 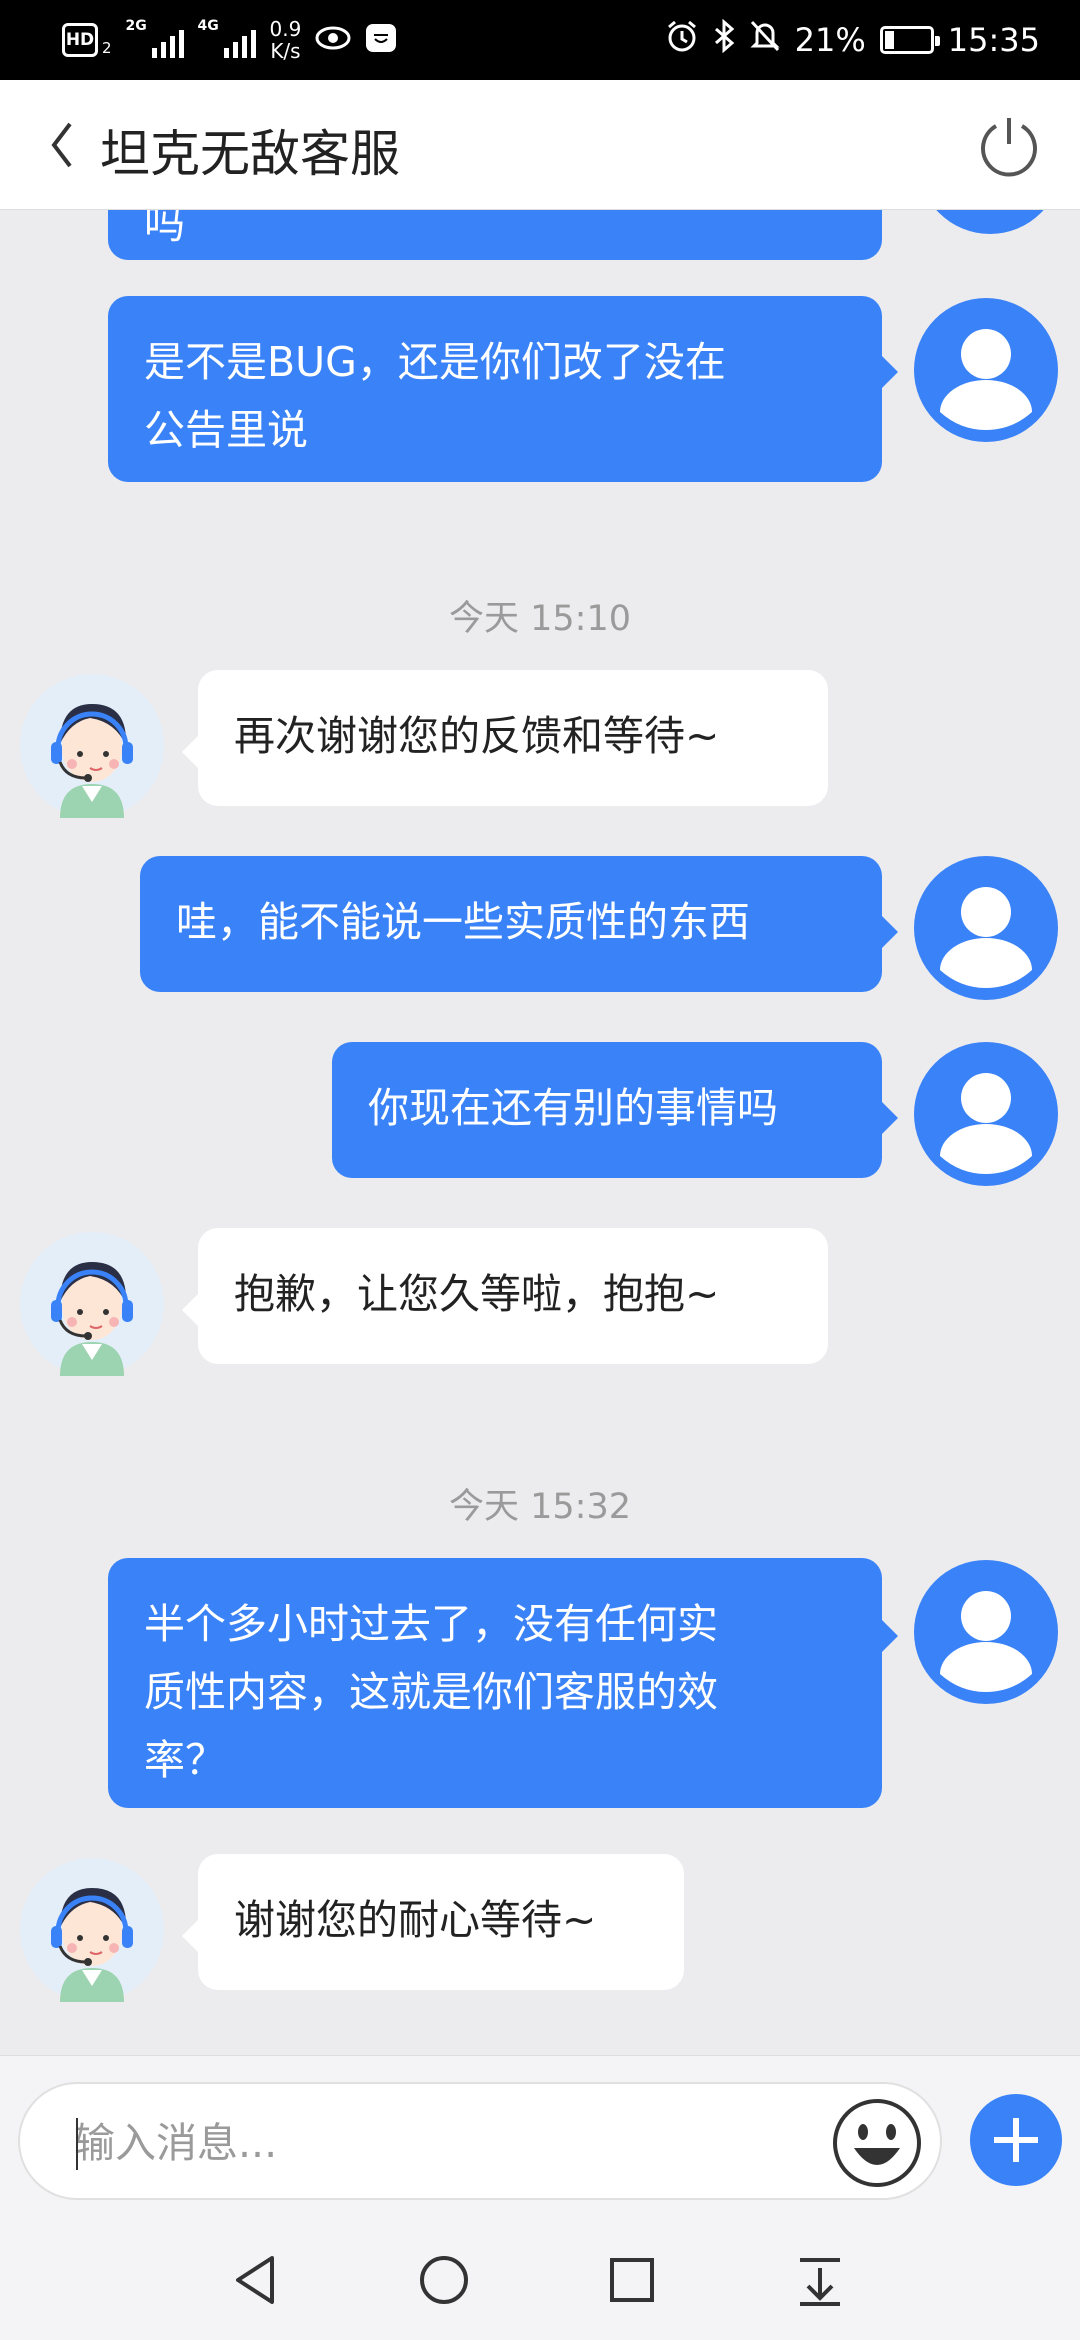 I want to click on timestamp: 今天 15:32, so click(x=540, y=1507).